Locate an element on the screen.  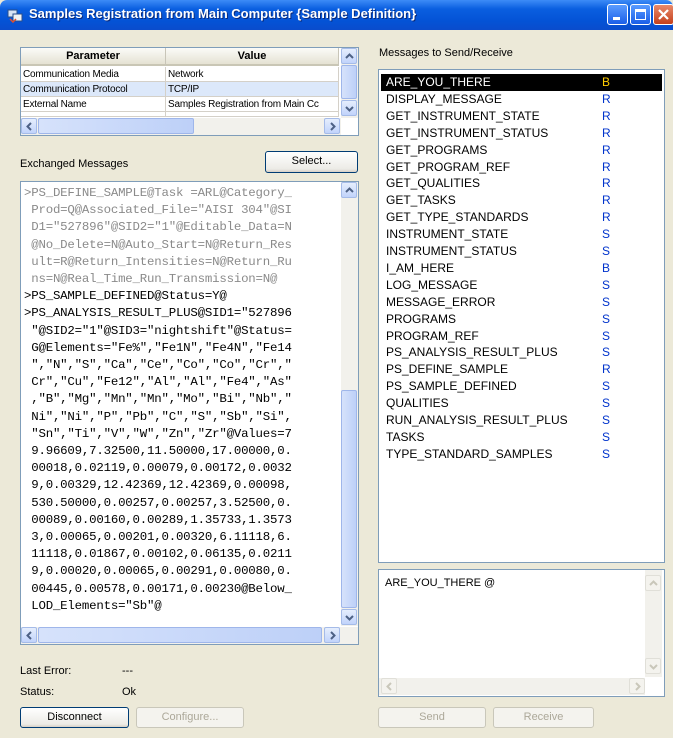
message-list-item: LOG_MESSAGE S is located at coordinates (521, 285).